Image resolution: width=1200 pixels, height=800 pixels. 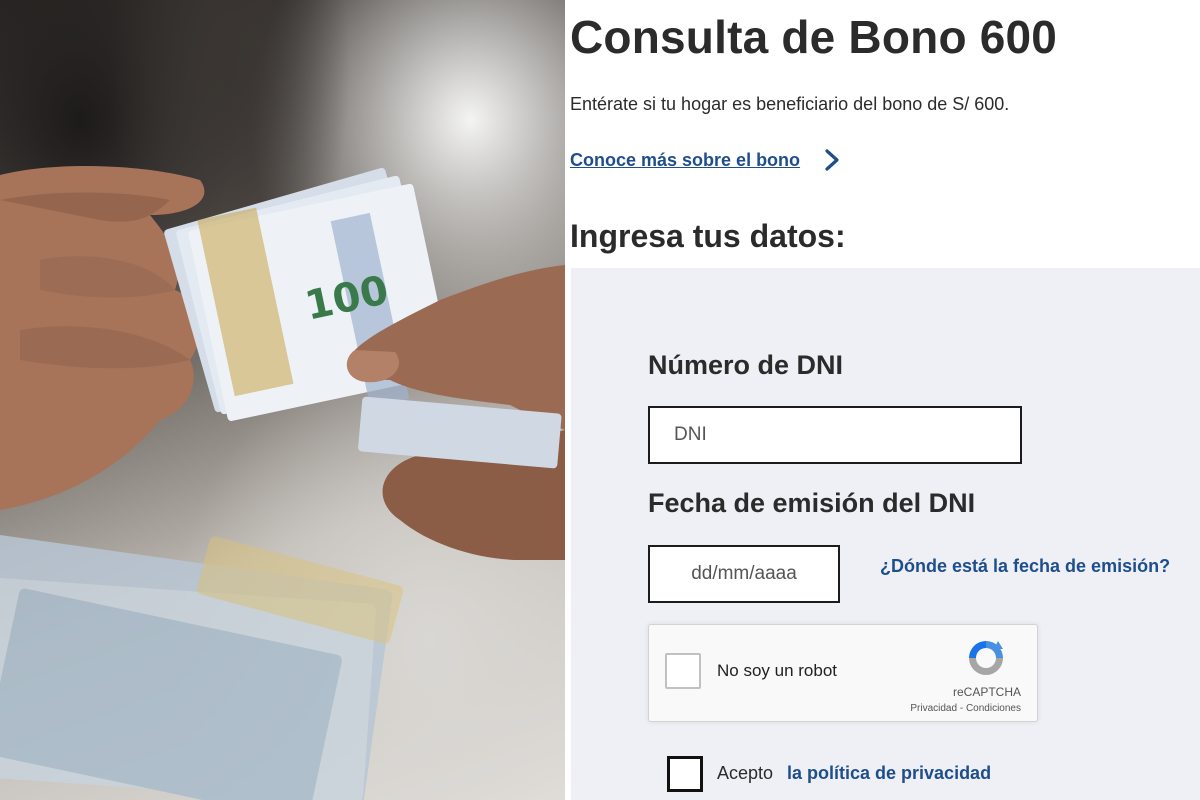 What do you see at coordinates (744, 574) in the screenshot?
I see `fecha-emision-input` at bounding box center [744, 574].